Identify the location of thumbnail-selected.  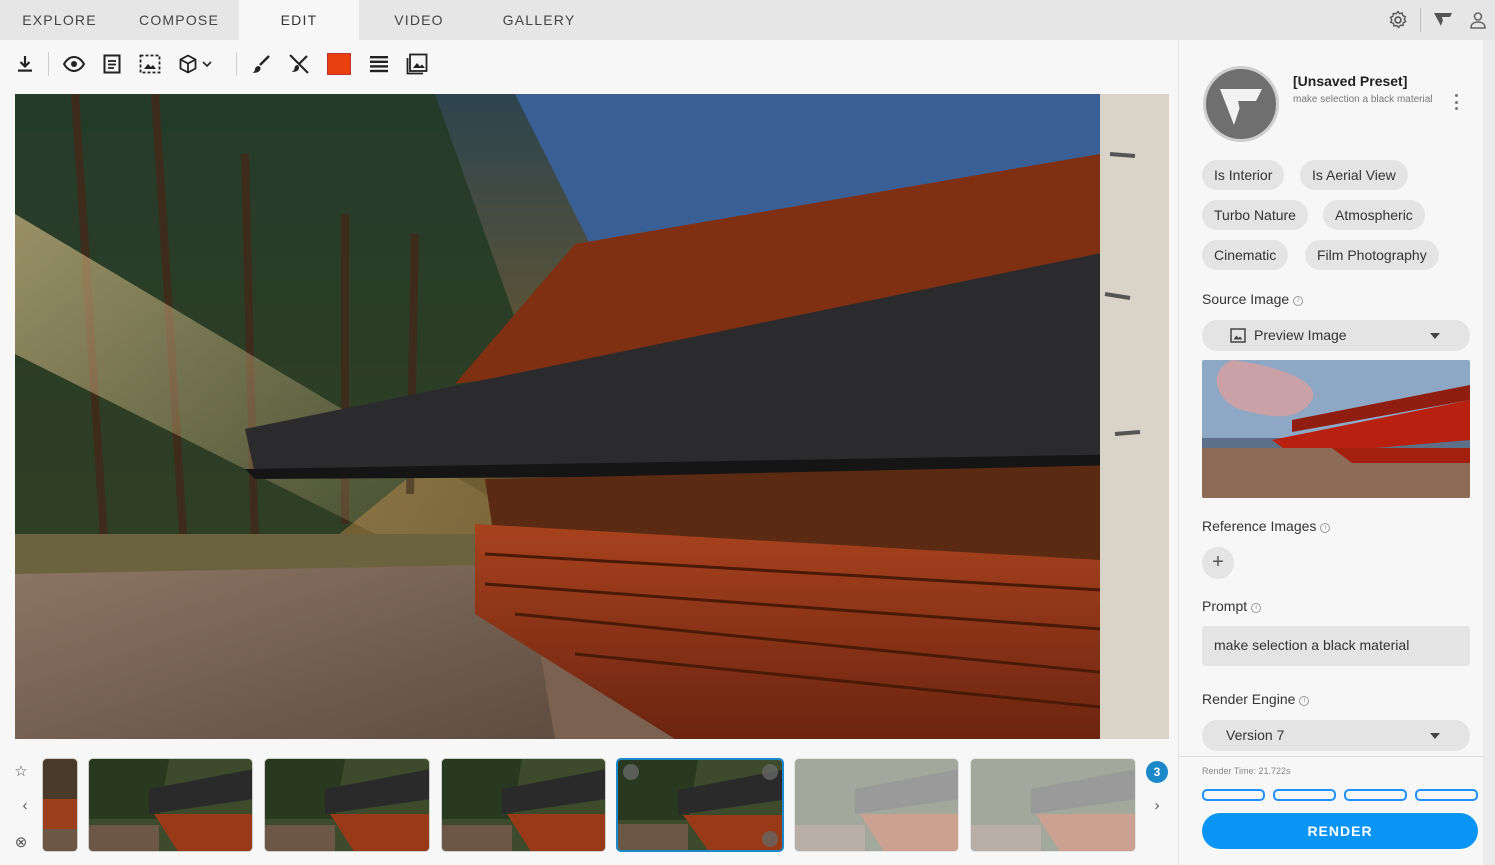
(700, 805).